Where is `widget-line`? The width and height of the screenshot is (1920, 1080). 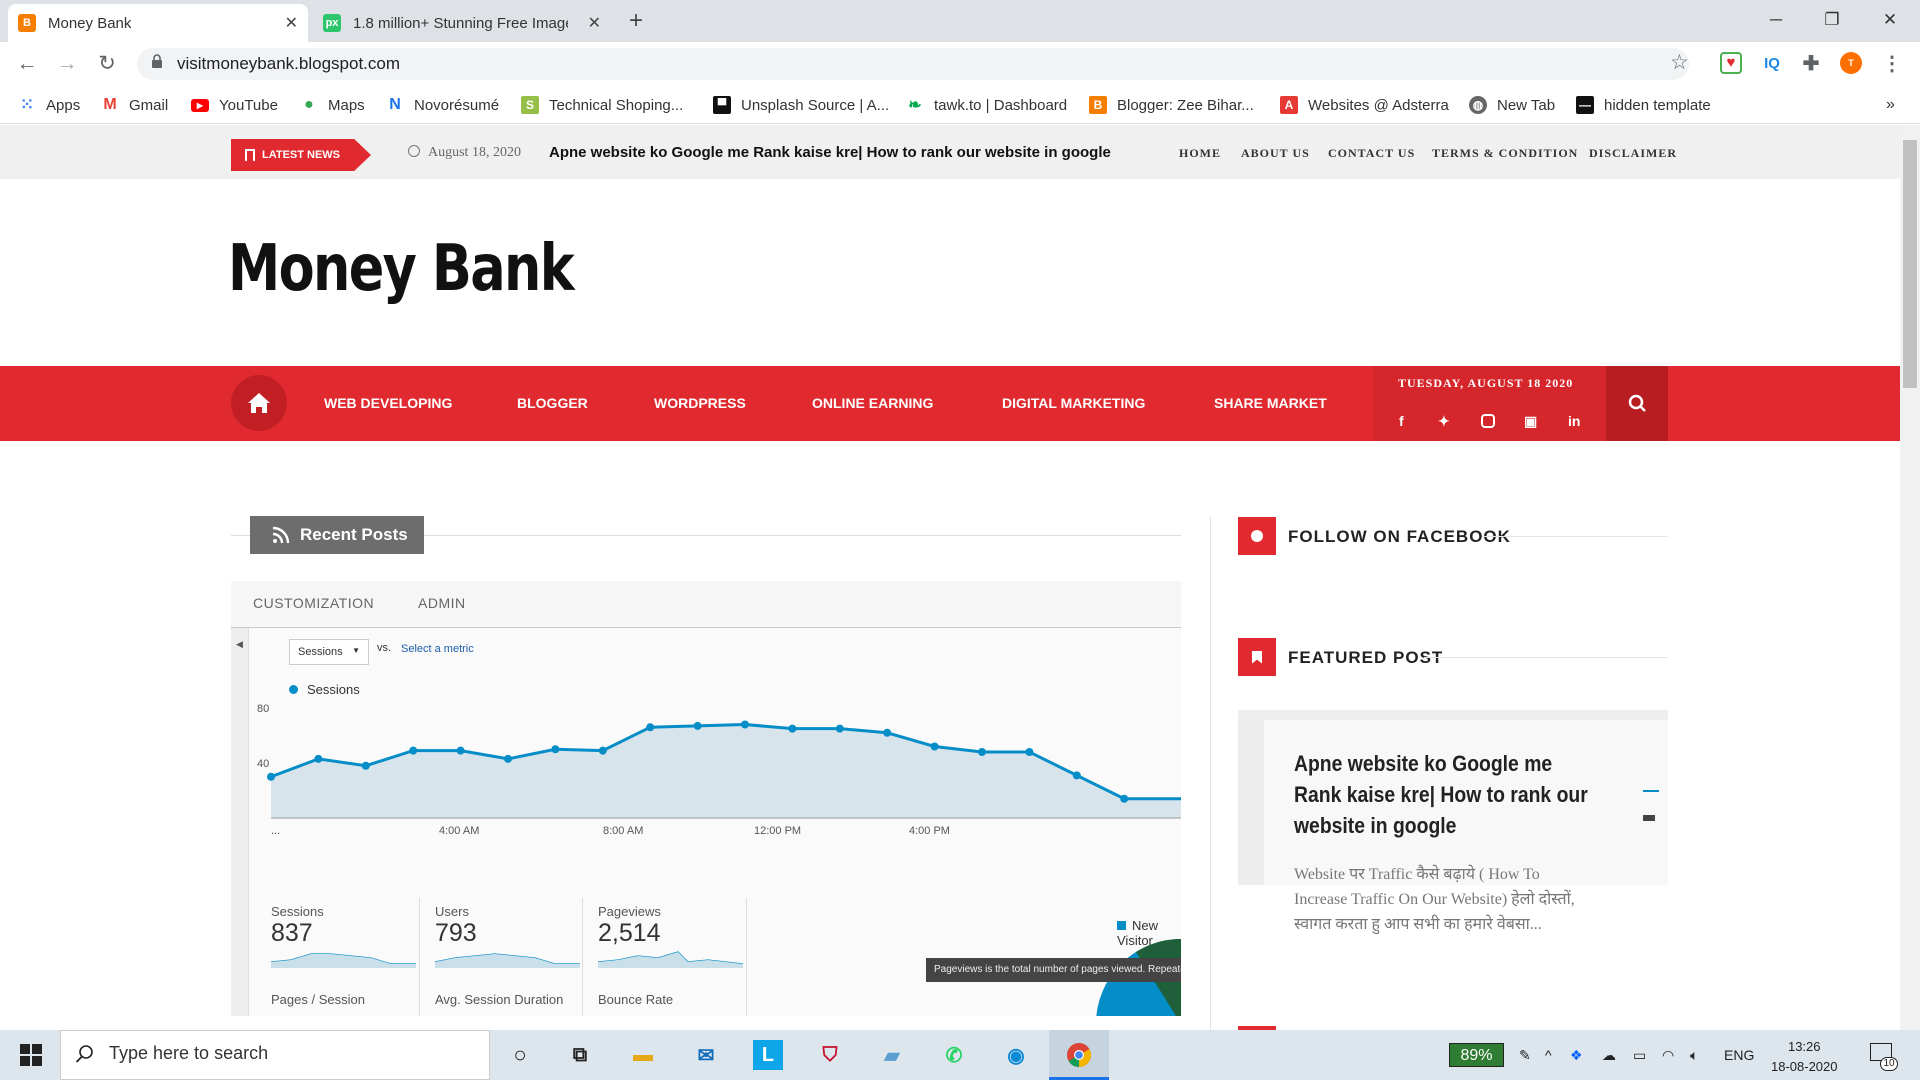
widget-line is located at coordinates (1575, 536).